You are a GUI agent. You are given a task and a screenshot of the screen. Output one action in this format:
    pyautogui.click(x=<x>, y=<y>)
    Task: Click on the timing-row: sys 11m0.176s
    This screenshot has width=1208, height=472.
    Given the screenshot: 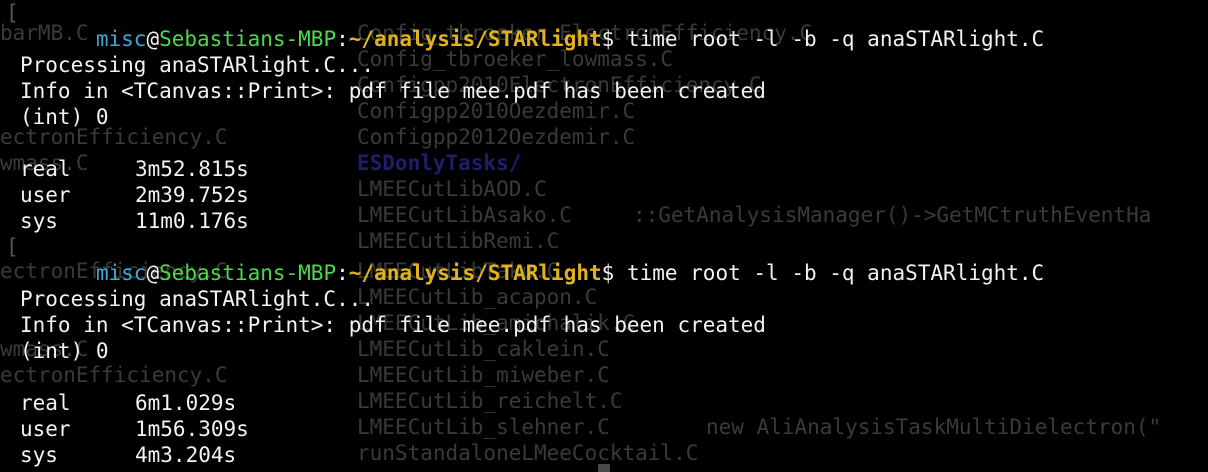 What is the action you would take?
    pyautogui.click(x=610, y=221)
    